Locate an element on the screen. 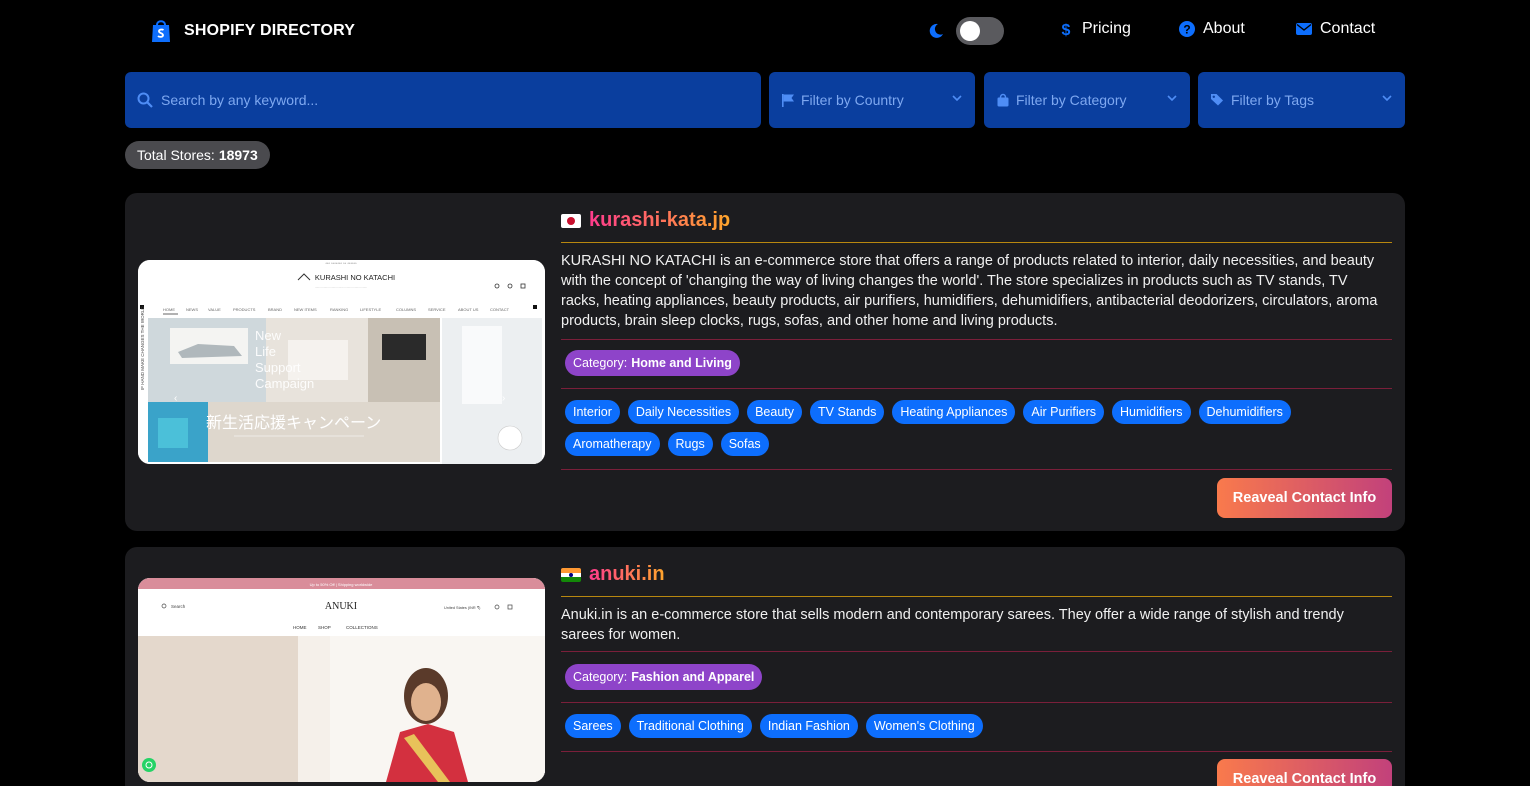 The height and width of the screenshot is (786, 1530). total-stores-count: 18973 is located at coordinates (238, 155).